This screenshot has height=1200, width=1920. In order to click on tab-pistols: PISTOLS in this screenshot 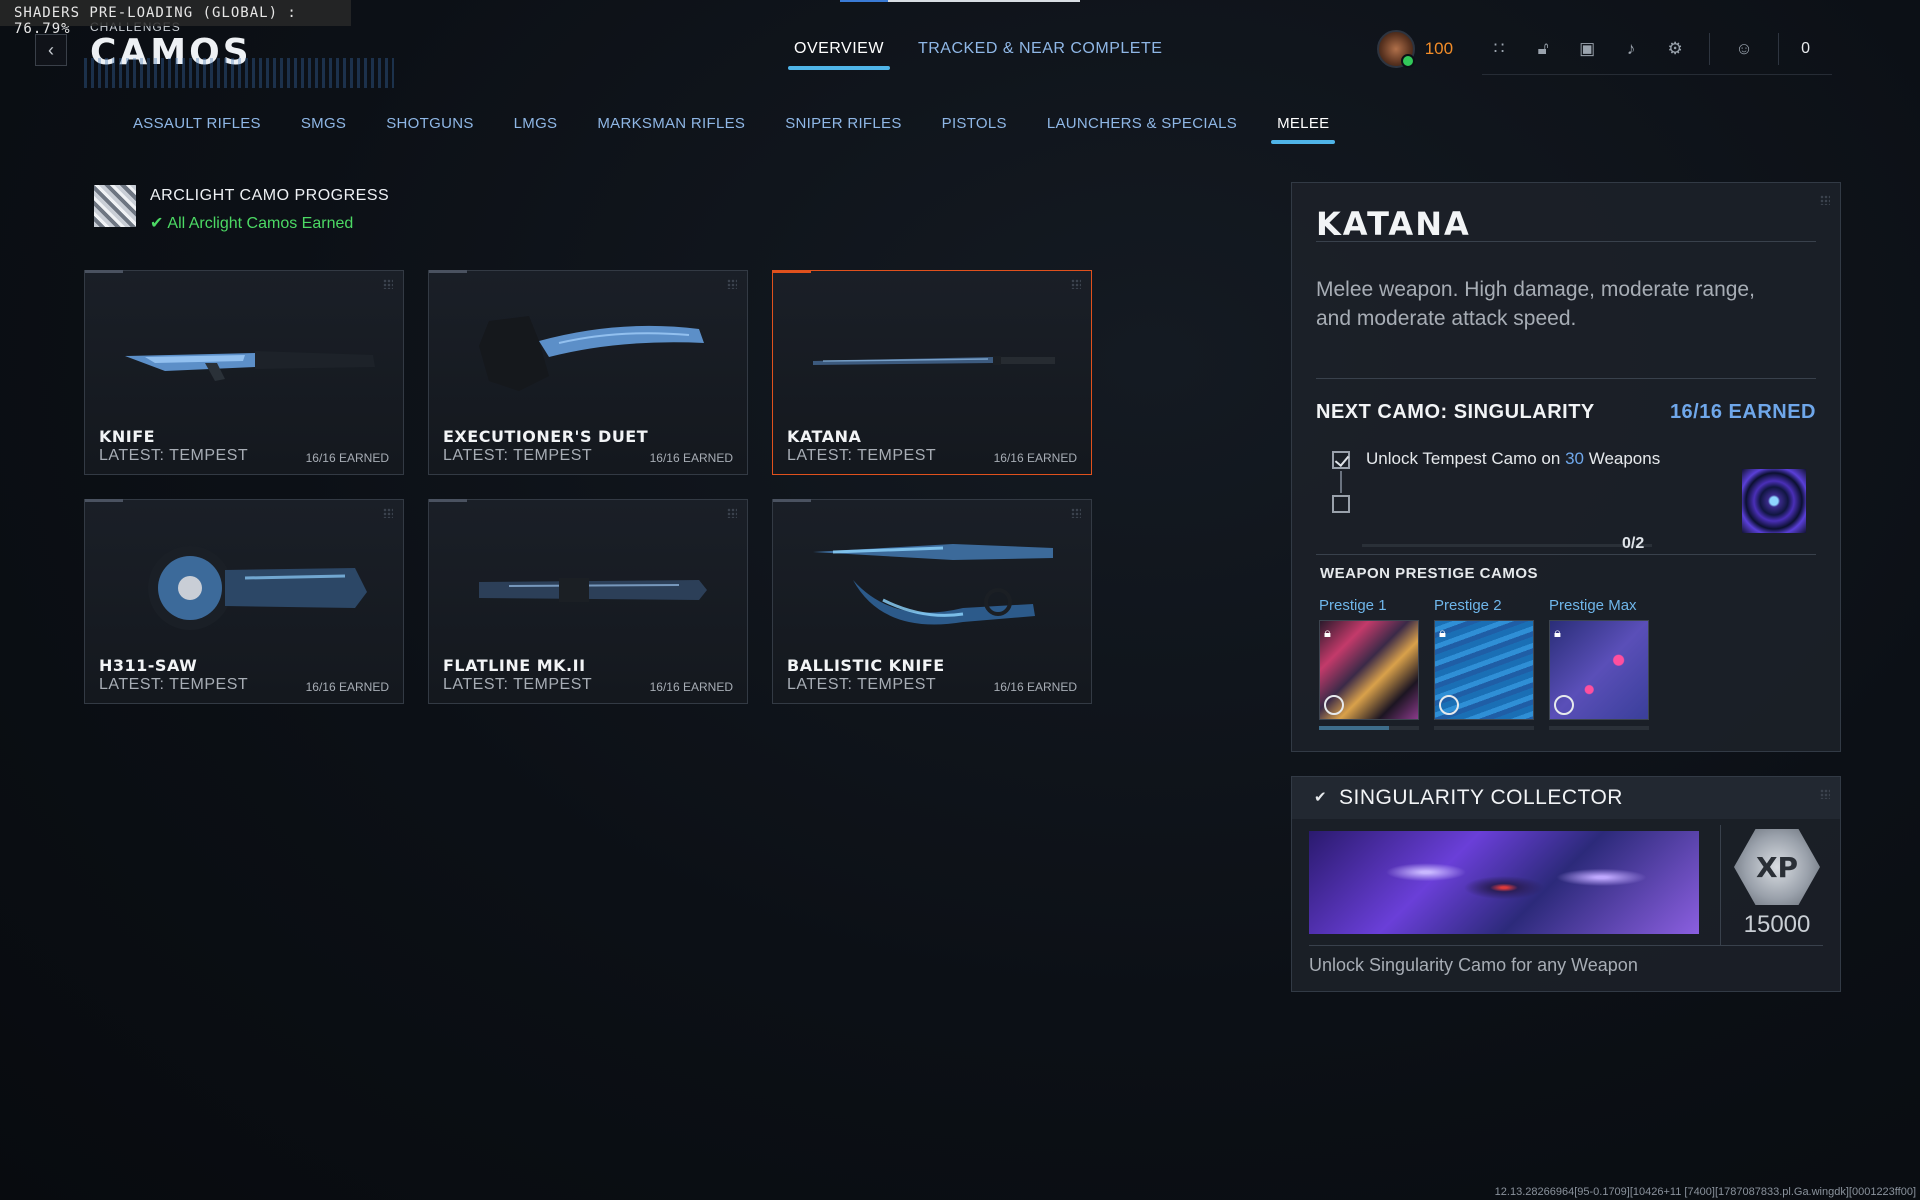, I will do `click(974, 129)`.